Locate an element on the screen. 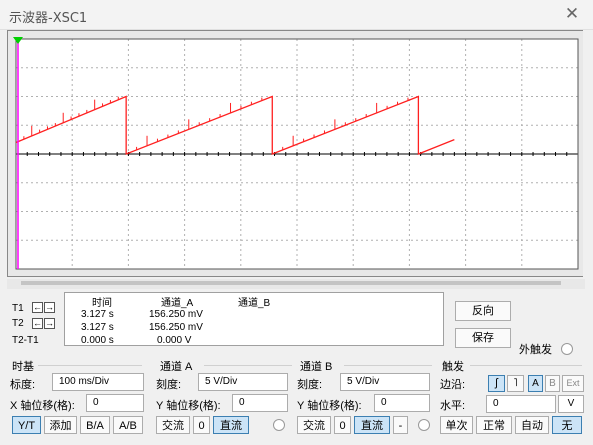 The height and width of the screenshot is (445, 593). t2-ch-a-value: 156.250 mV is located at coordinates (176, 327).